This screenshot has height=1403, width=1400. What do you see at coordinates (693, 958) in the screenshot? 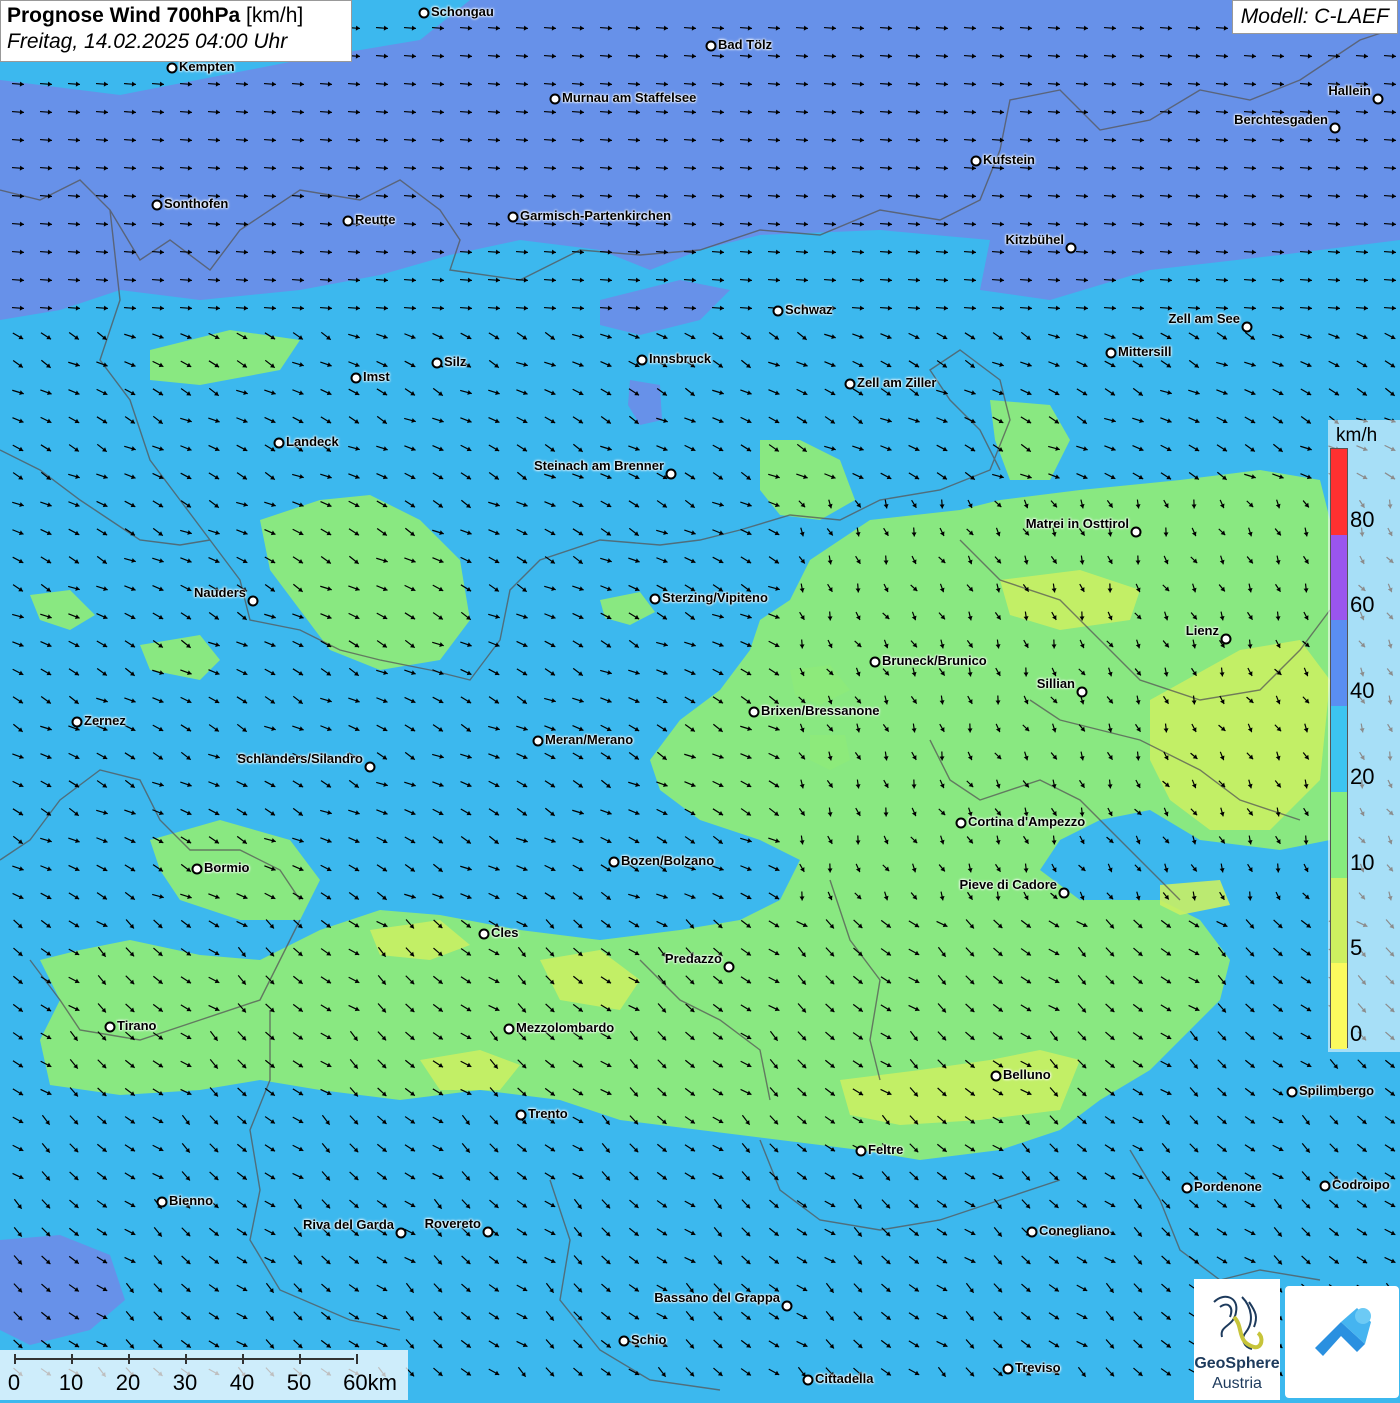
I see `city-label: Predazzo` at bounding box center [693, 958].